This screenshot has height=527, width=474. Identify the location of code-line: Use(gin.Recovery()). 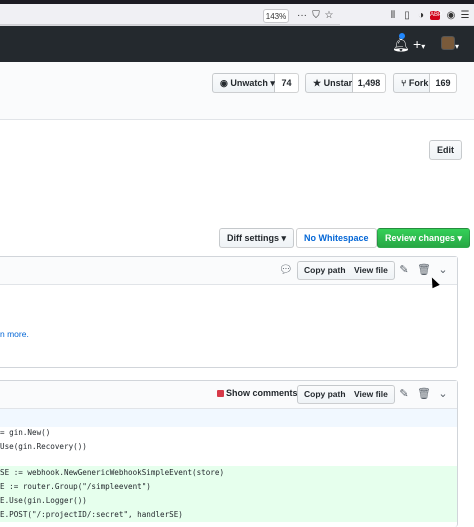
(43, 446).